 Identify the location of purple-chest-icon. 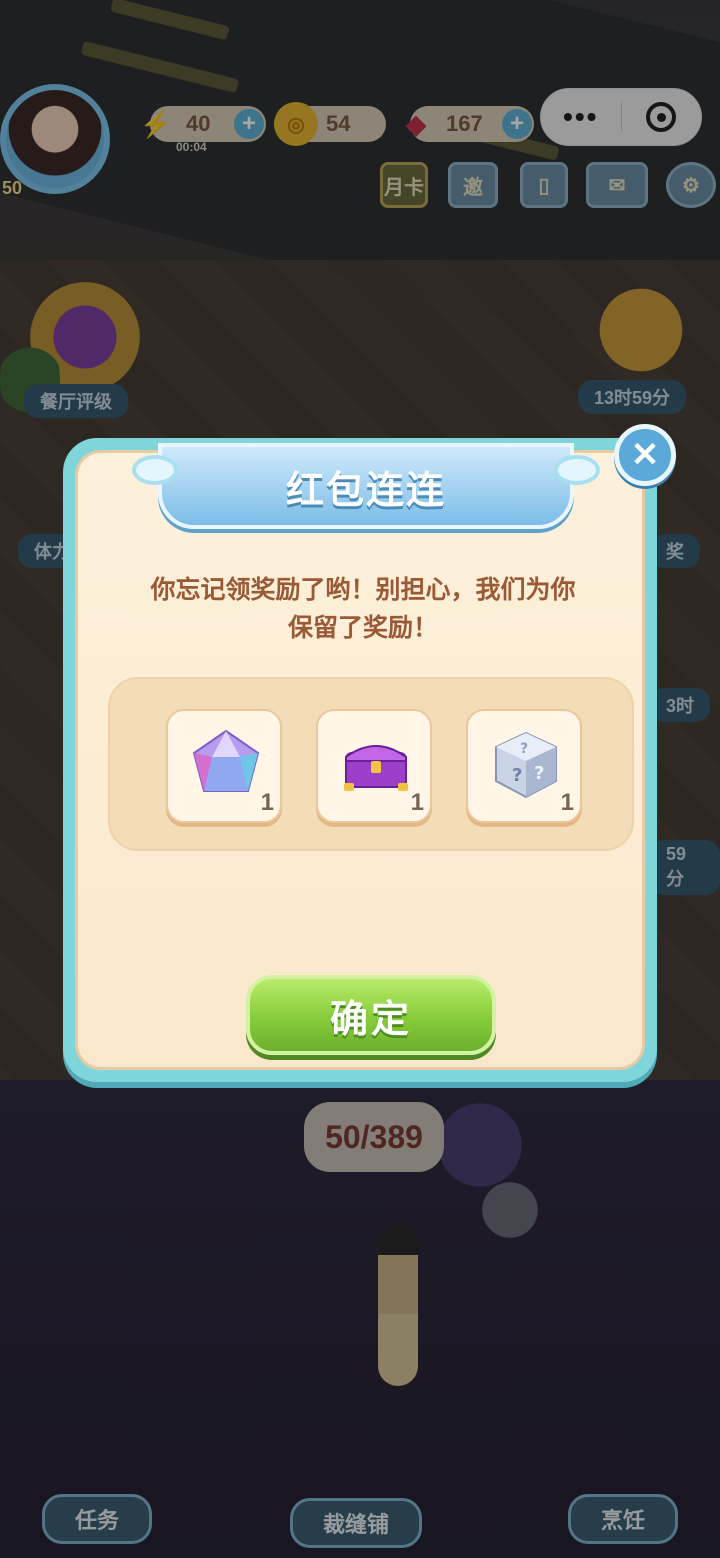
(376, 768).